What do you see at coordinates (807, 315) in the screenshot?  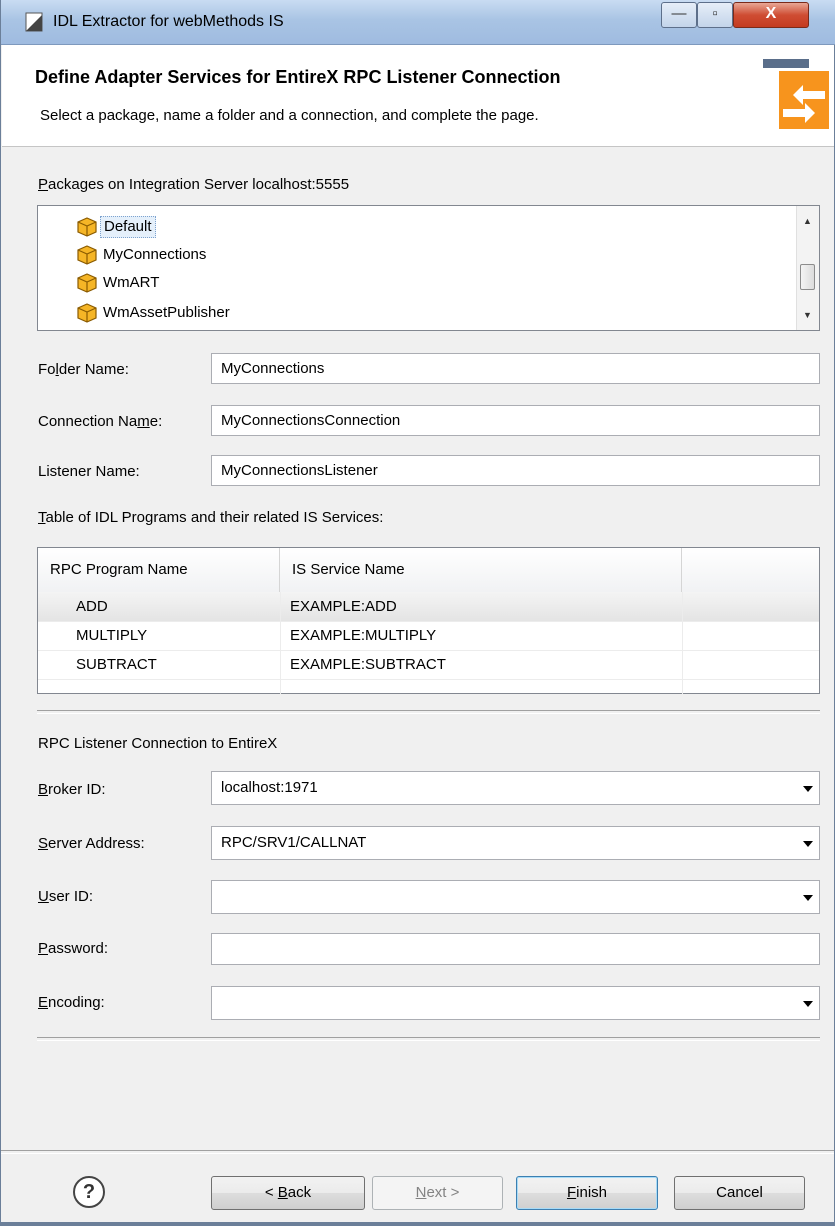 I see `scroll-down-icon: ▼` at bounding box center [807, 315].